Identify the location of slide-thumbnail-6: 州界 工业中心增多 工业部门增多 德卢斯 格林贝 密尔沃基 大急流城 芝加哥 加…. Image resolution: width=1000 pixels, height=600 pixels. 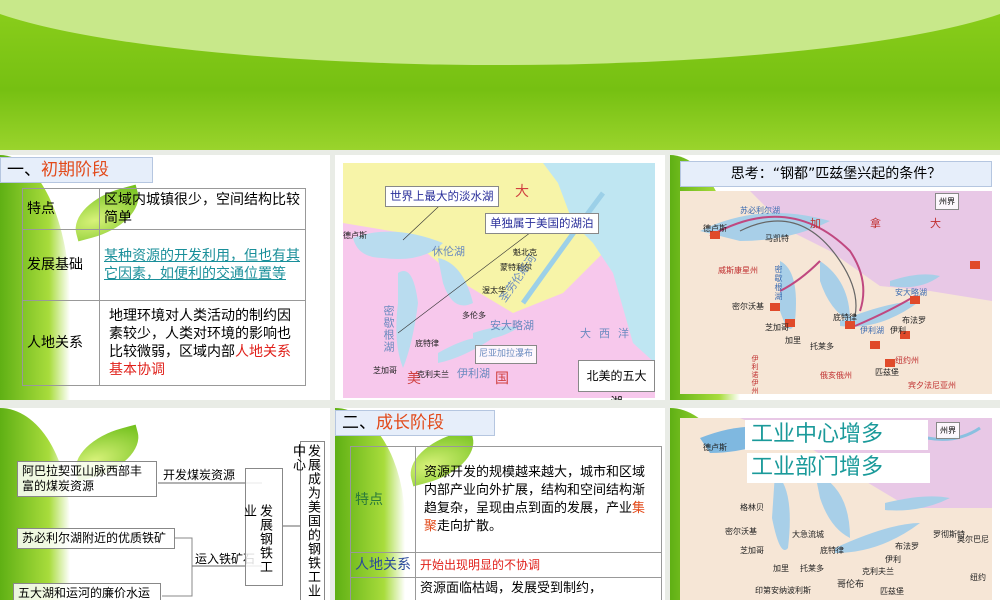
(835, 504).